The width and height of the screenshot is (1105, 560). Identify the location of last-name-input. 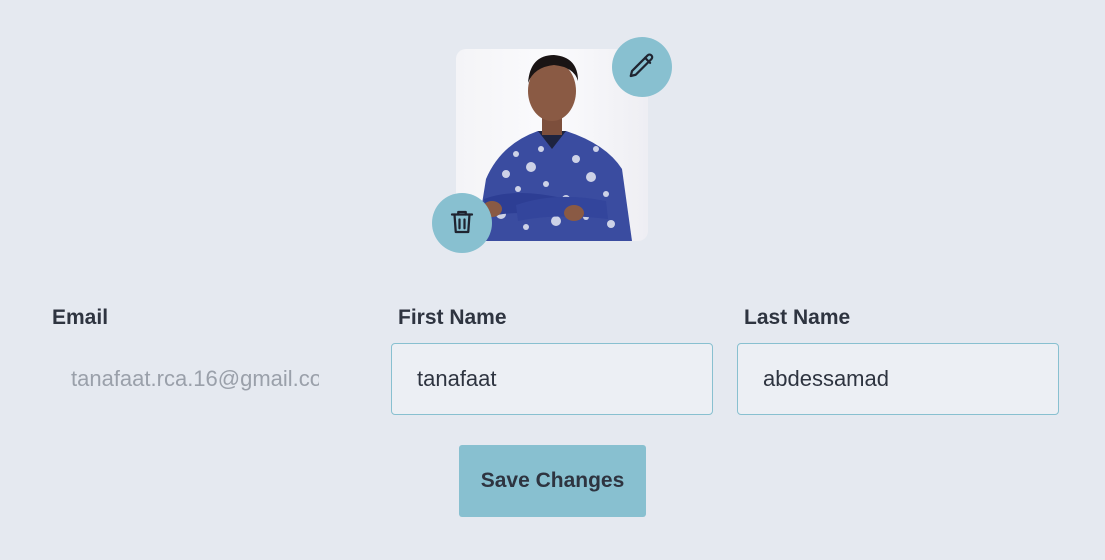
(898, 379).